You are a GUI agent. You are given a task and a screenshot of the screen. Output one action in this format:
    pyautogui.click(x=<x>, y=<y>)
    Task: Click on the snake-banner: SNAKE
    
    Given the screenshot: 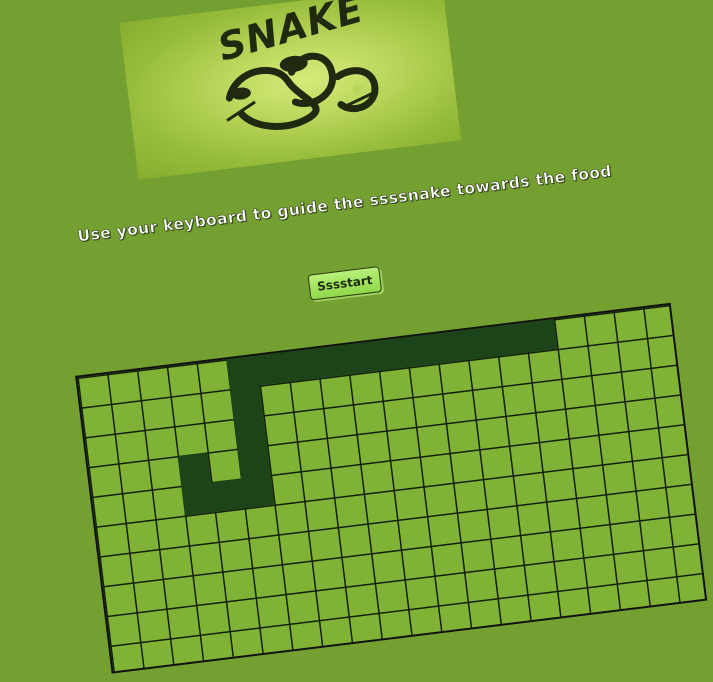 What is the action you would take?
    pyautogui.click(x=290, y=90)
    